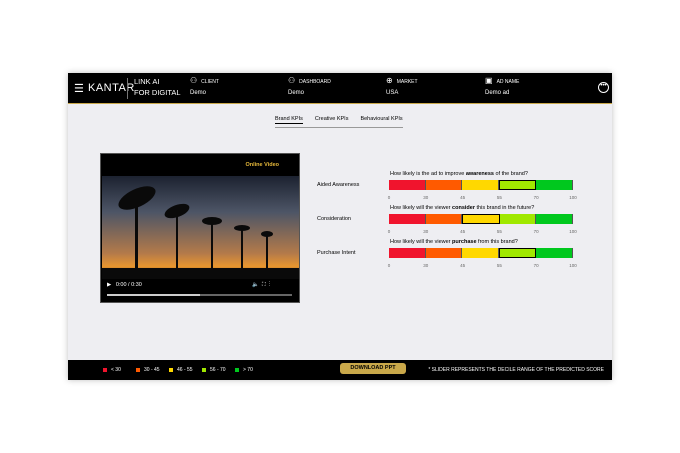 This screenshot has width=680, height=453. Describe the element at coordinates (127, 88) in the screenshot. I see `divider` at that location.